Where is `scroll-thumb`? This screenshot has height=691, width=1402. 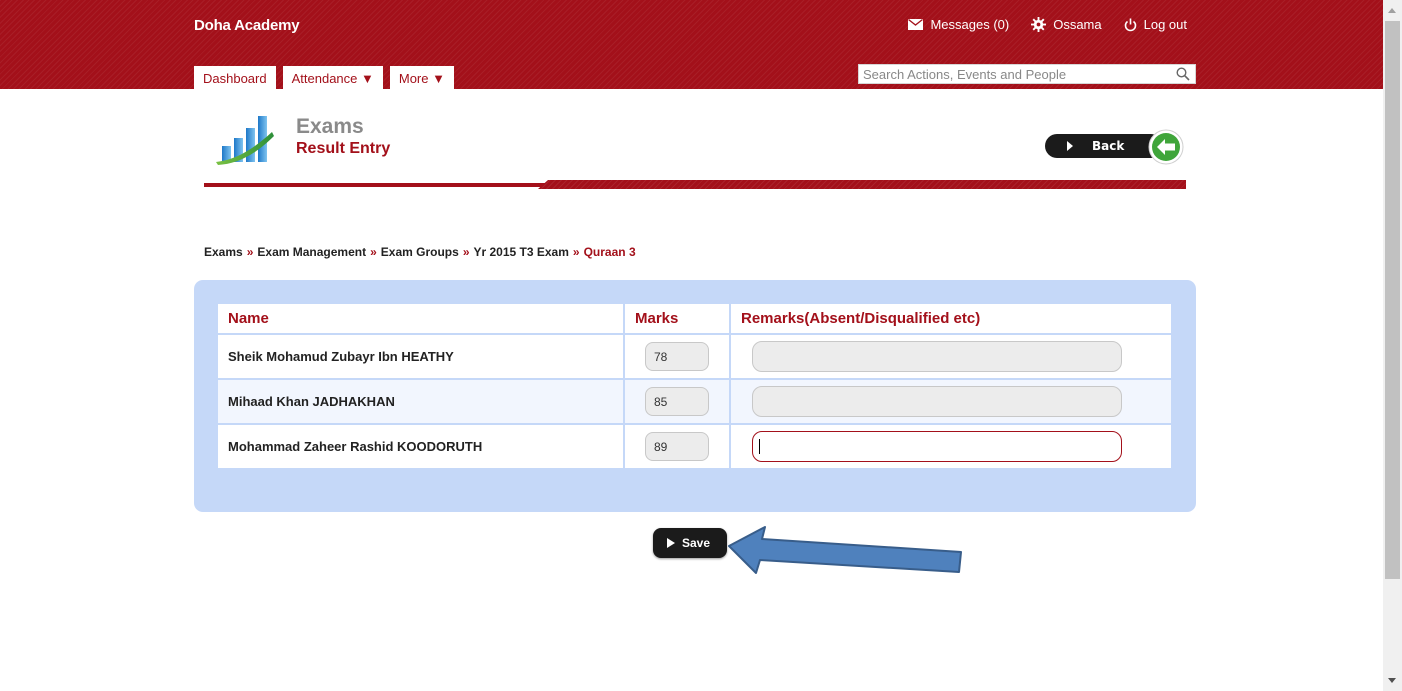
scroll-thumb is located at coordinates (1392, 300).